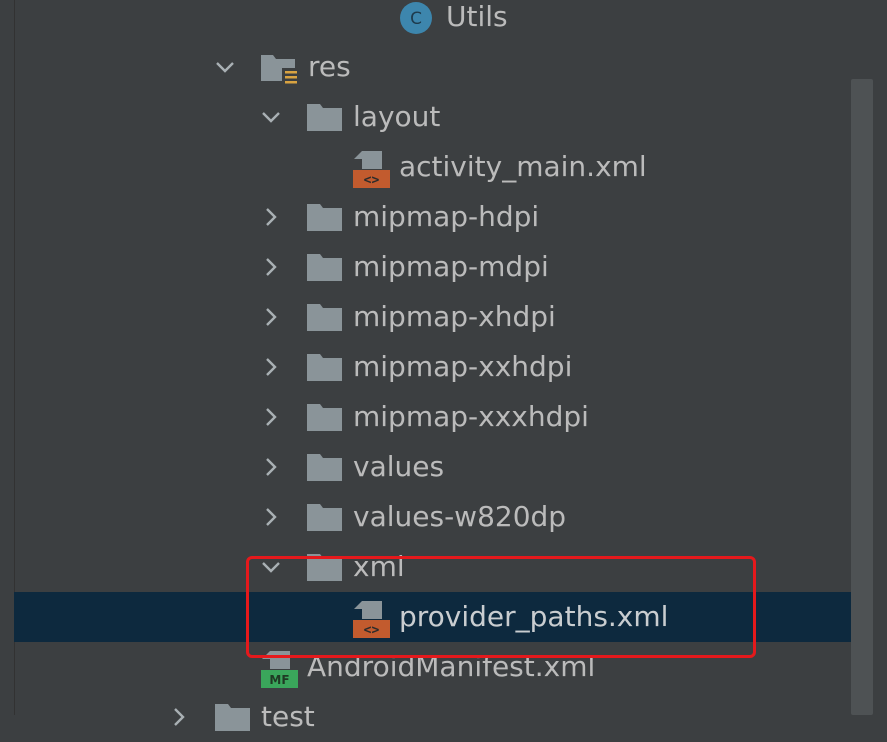 Image resolution: width=887 pixels, height=742 pixels. Describe the element at coordinates (279, 680) in the screenshot. I see `svg-text: MF` at that location.